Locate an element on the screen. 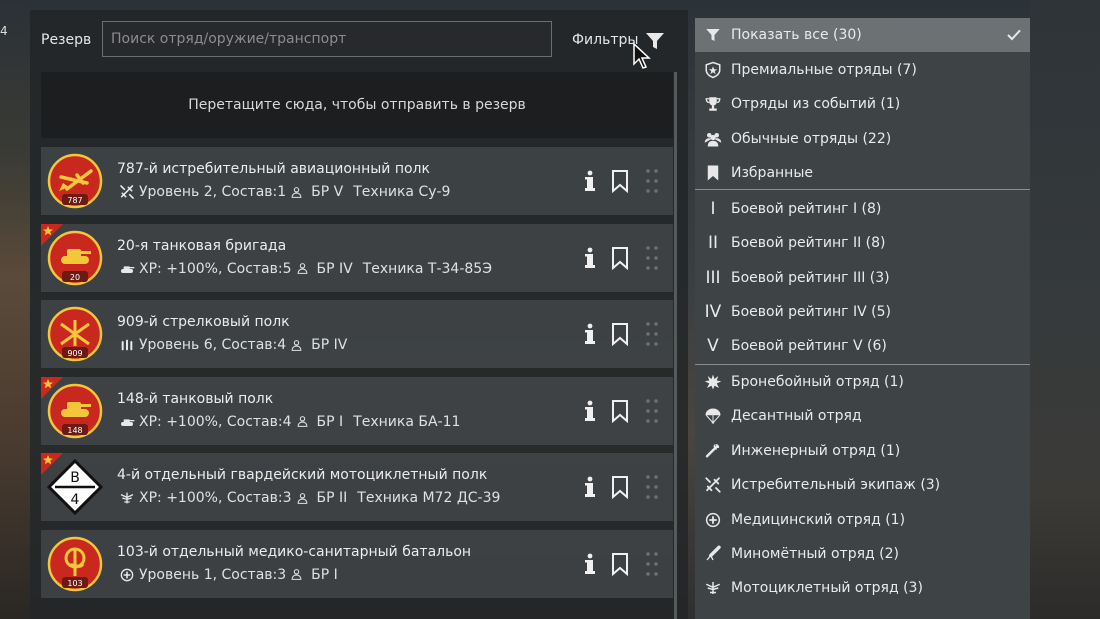  medic-icon is located at coordinates (713, 520).